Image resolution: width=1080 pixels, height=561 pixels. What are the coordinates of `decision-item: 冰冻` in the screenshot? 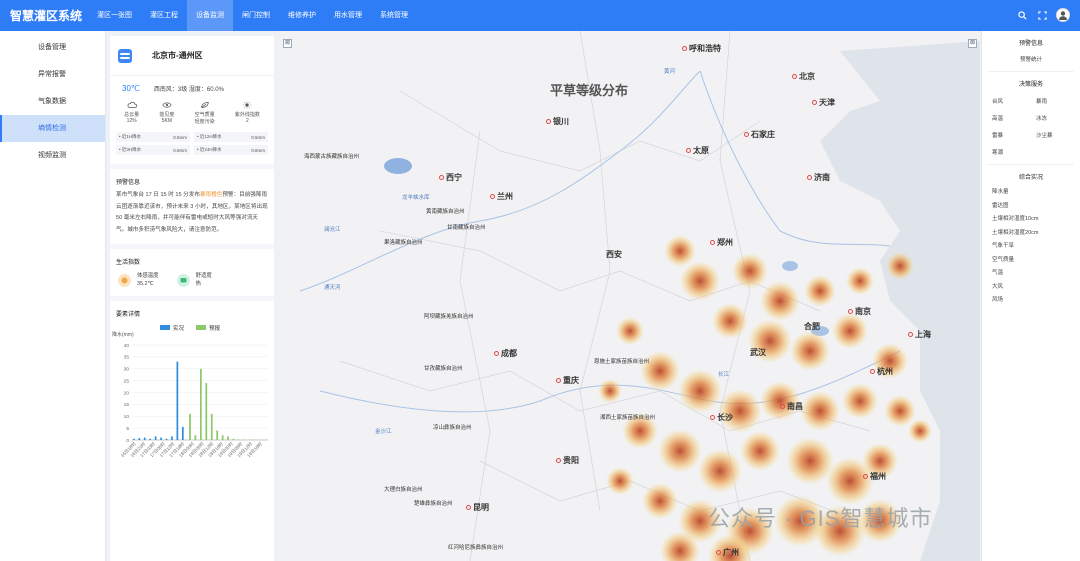 It's located at (1058, 118).